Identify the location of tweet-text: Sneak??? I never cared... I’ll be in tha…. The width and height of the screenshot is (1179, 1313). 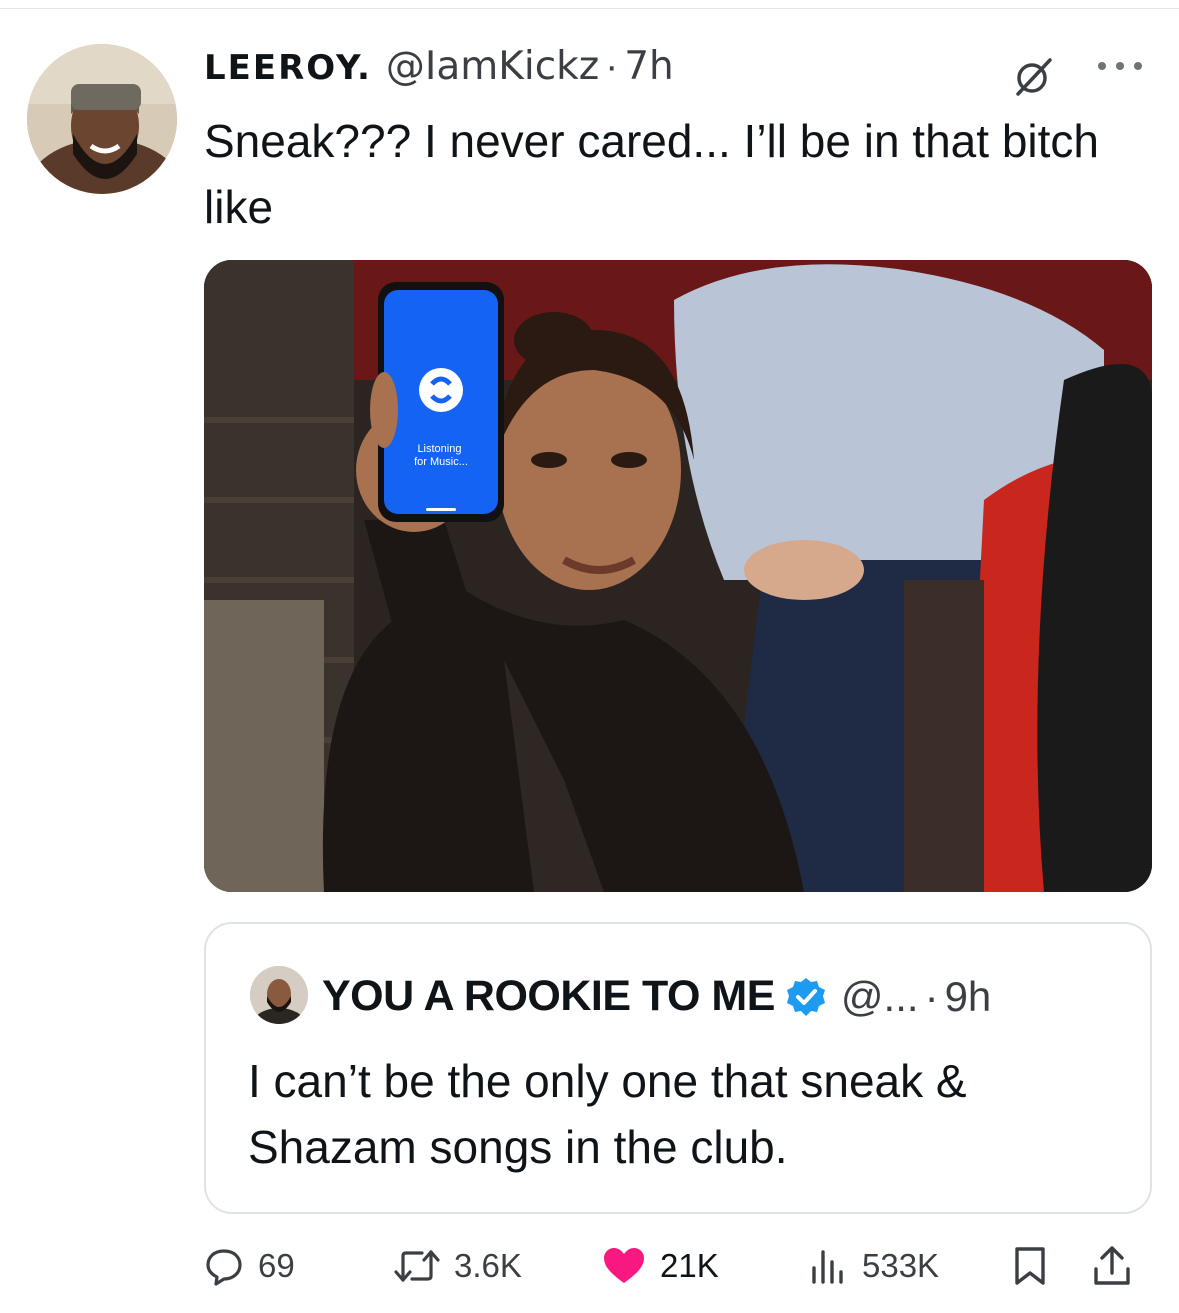
(651, 174).